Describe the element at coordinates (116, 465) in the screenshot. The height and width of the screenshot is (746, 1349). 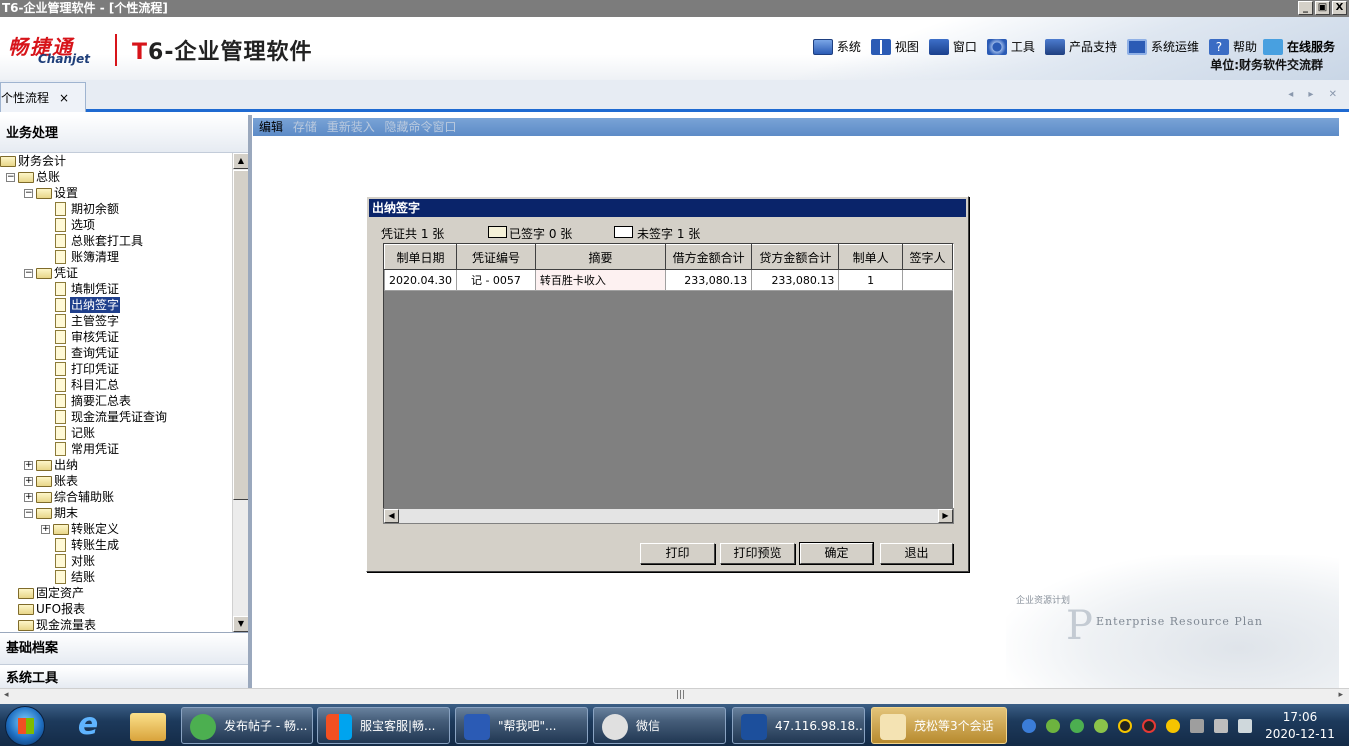
I see `tree-item: + 出纳` at that location.